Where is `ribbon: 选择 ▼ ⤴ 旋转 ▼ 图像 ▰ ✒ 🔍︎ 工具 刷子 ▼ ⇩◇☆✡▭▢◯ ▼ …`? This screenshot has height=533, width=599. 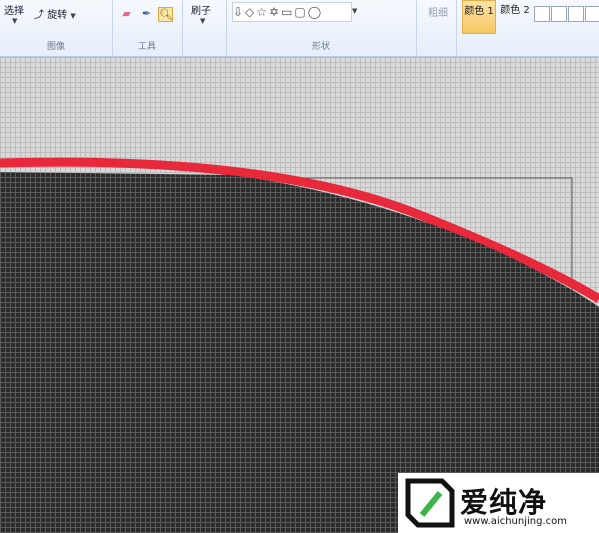 ribbon: 选择 ▼ ⤴ 旋转 ▼ 图像 ▰ ✒ 🔍︎ 工具 刷子 ▼ ⇩◇☆✡▭▢◯ ▼ … is located at coordinates (299, 28).